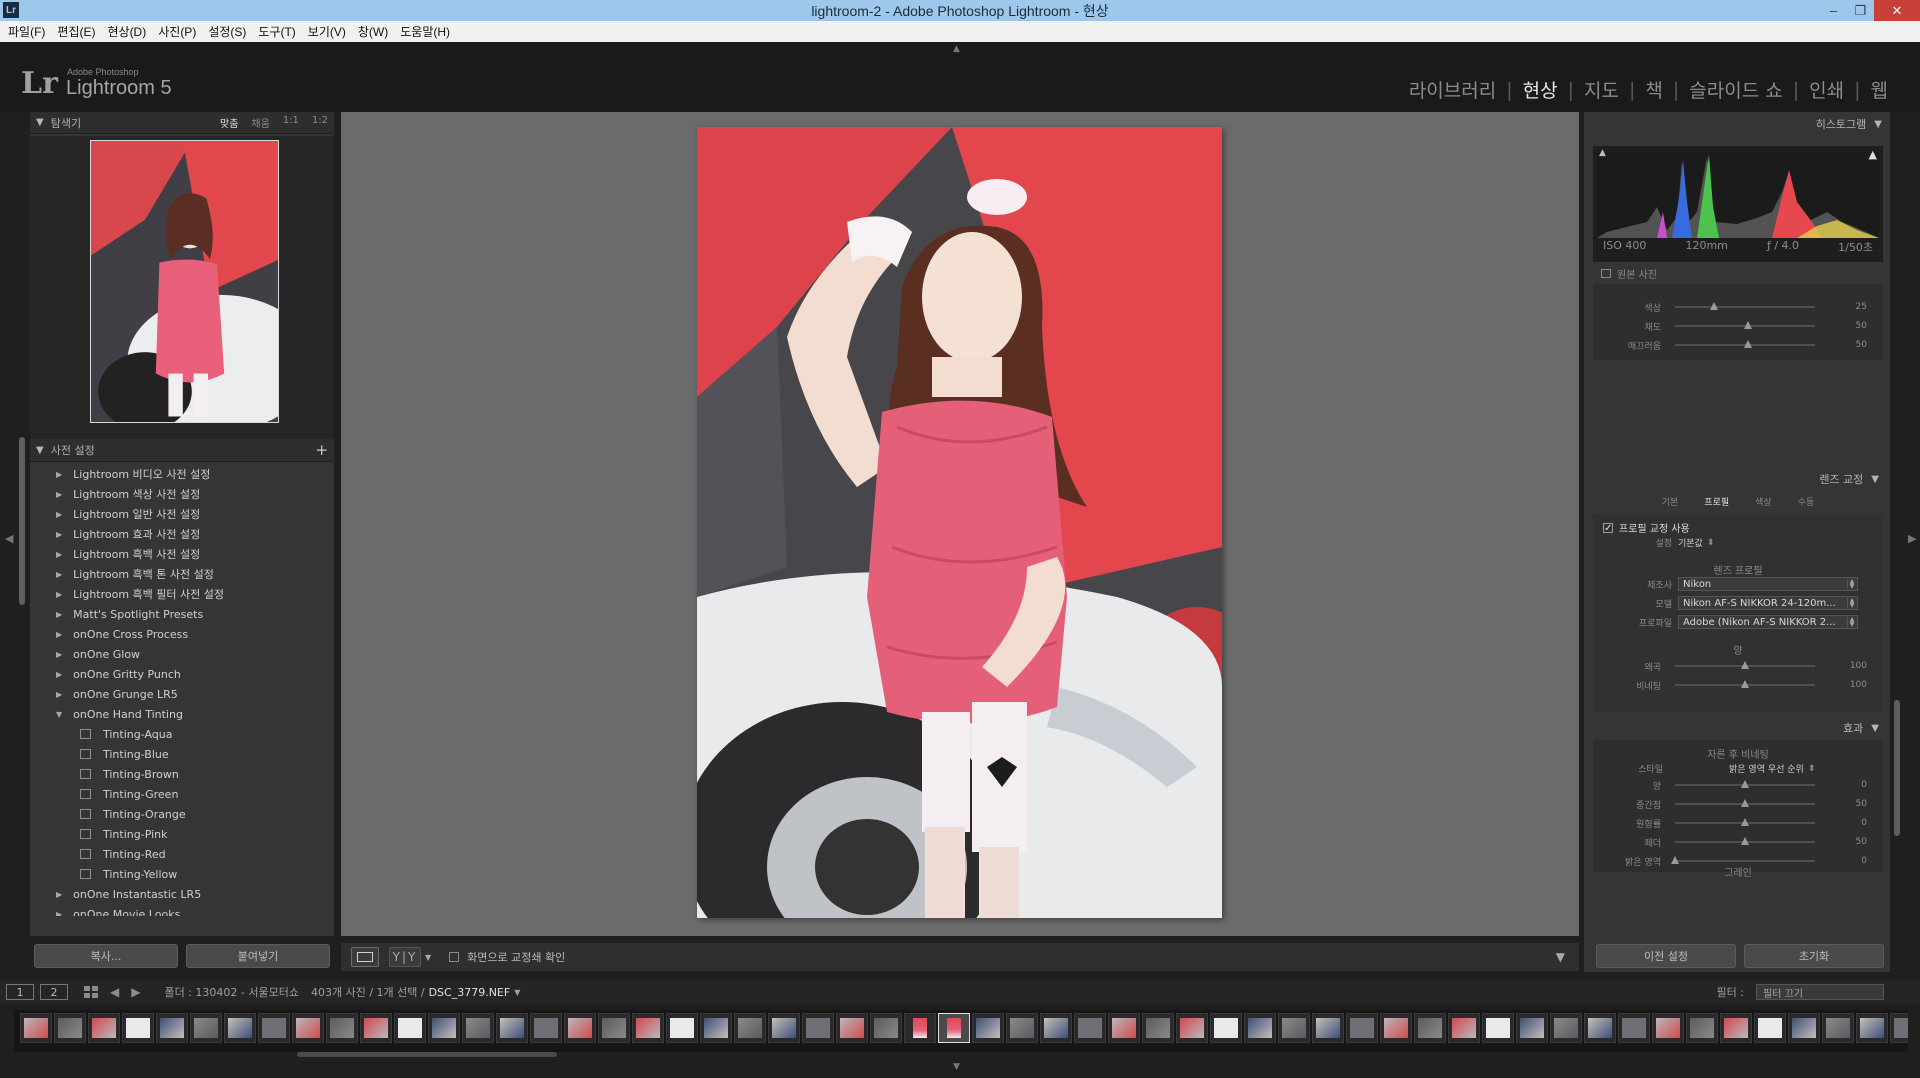 This screenshot has height=1078, width=1920. Describe the element at coordinates (276, 31) in the screenshot. I see `menu-tools: 도구(T)` at that location.